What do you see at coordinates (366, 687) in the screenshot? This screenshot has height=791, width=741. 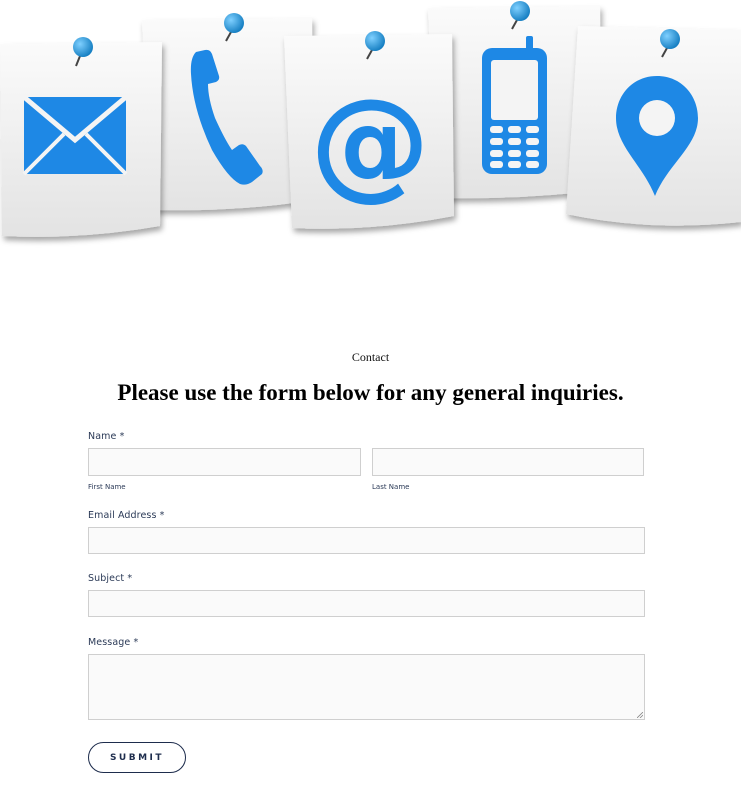 I see `message-textarea` at bounding box center [366, 687].